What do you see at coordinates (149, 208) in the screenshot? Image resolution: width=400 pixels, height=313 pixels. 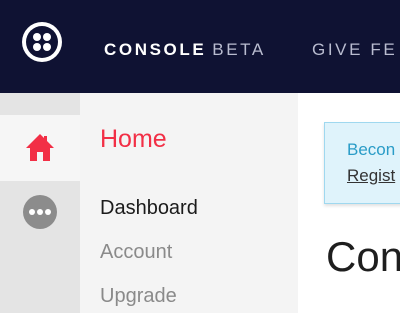 I see `sidebar-item-dashboard: Dashboard` at bounding box center [149, 208].